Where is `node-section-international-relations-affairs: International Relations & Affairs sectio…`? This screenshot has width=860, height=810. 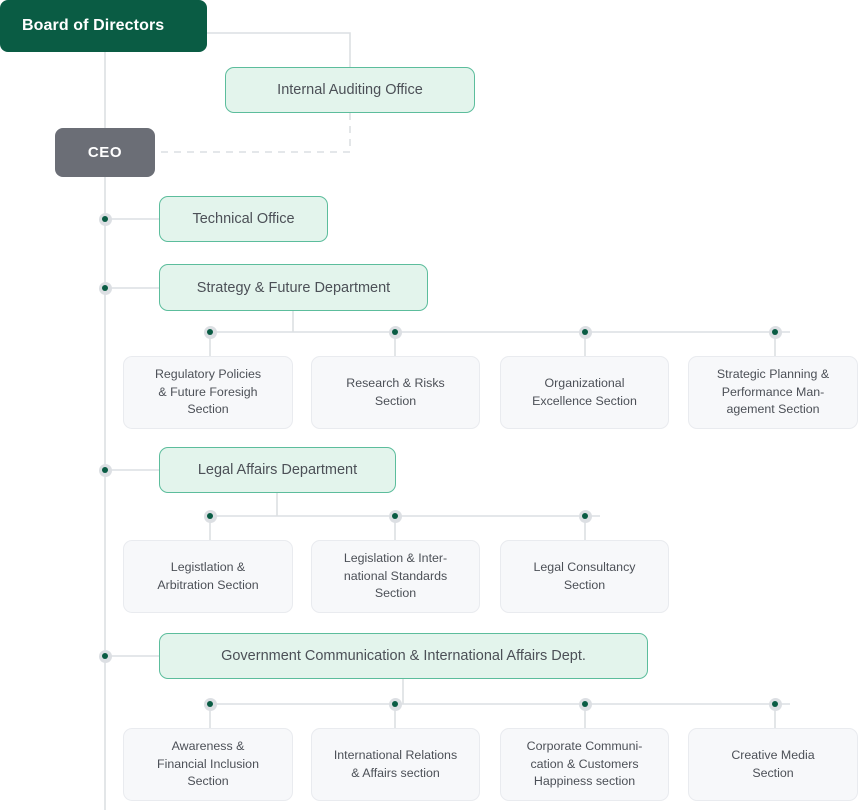
node-section-international-relations-affairs: International Relations & Affairs sectio… is located at coordinates (395, 764).